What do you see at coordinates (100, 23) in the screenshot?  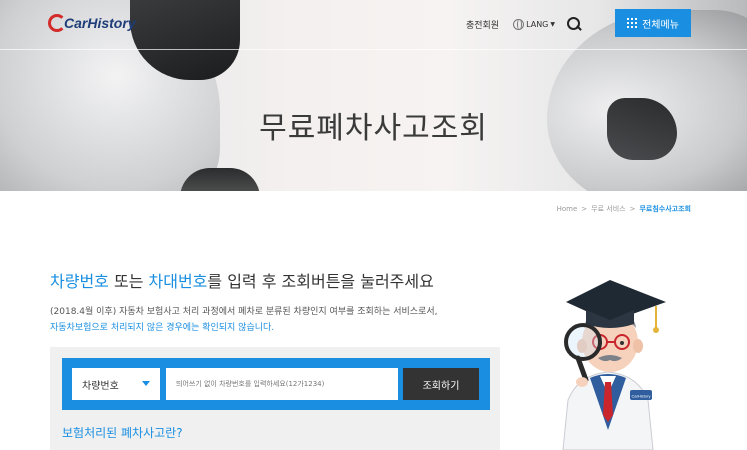 I see `logo-text: CarHistory` at bounding box center [100, 23].